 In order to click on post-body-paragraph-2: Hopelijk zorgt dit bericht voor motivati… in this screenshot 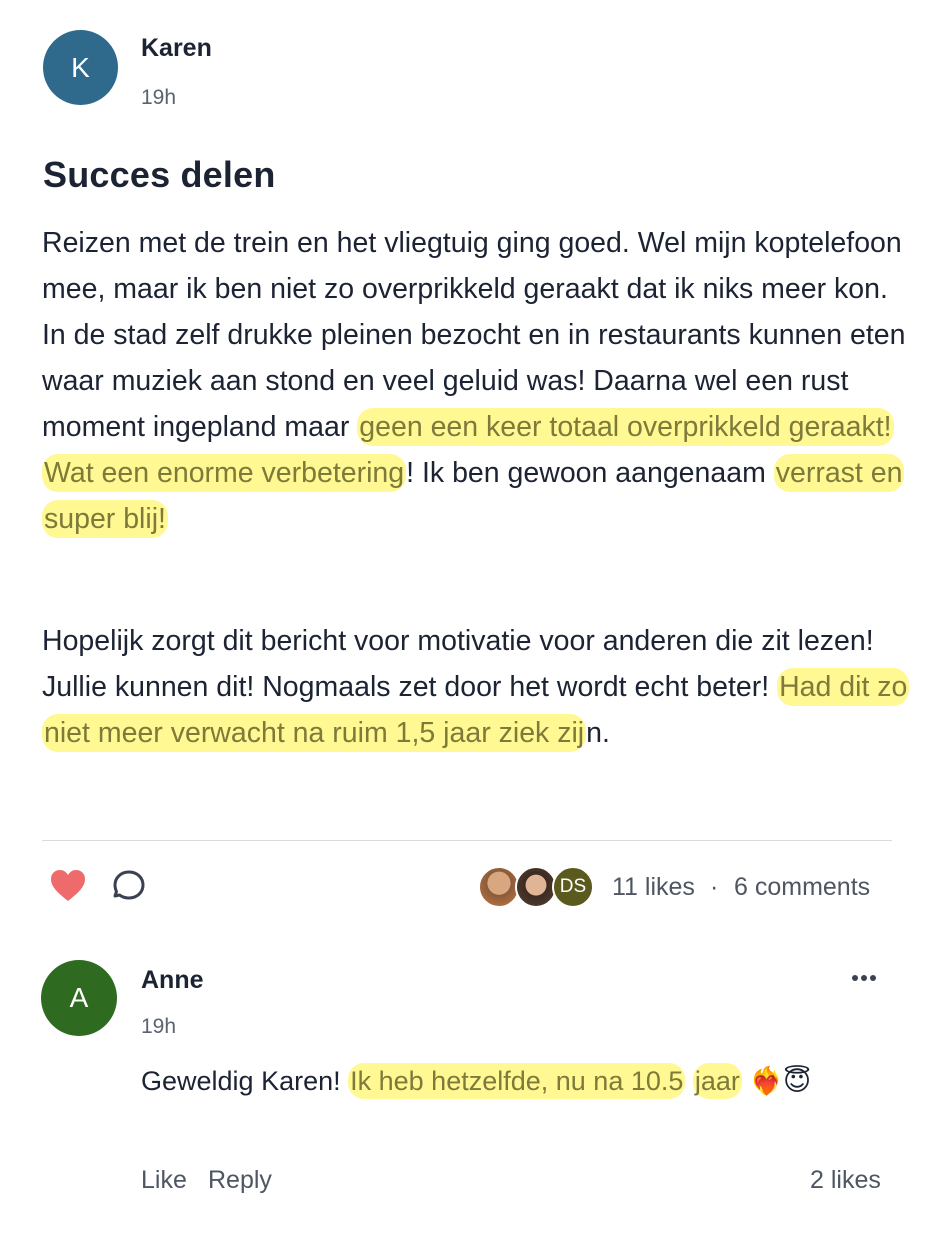, I will do `click(477, 687)`.